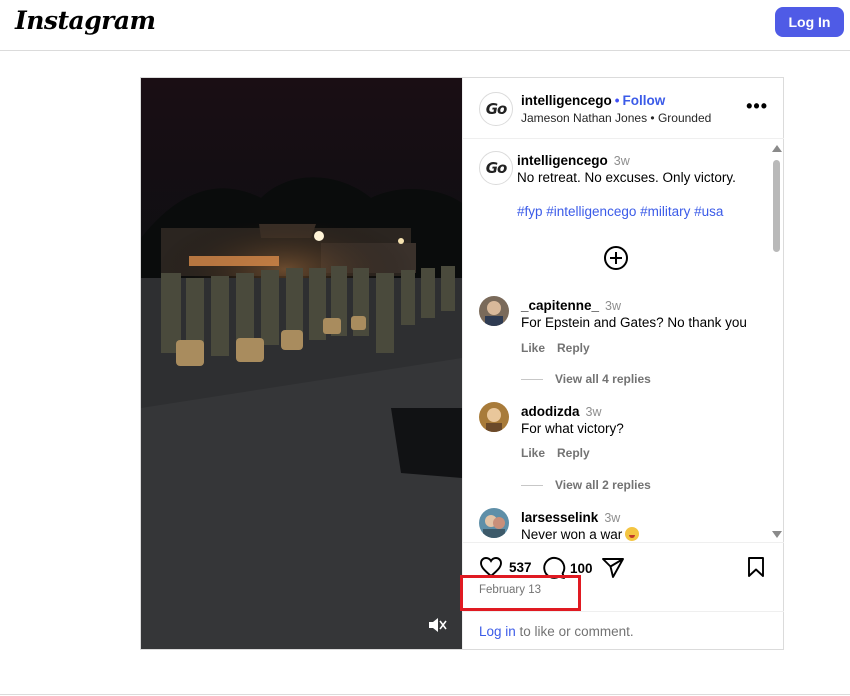  I want to click on login-button: Log In, so click(809, 22).